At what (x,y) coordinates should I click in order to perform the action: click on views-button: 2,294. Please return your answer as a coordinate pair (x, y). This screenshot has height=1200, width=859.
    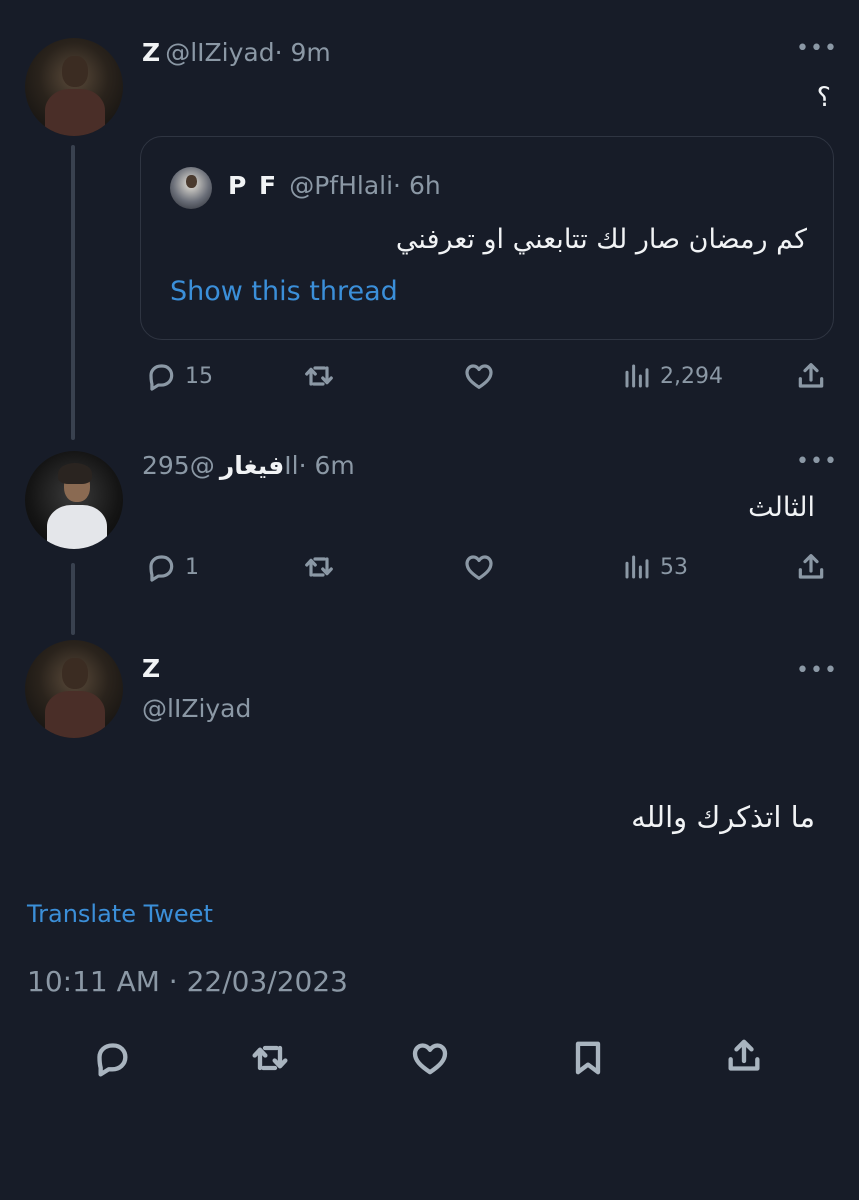
    Looking at the image, I should click on (672, 376).